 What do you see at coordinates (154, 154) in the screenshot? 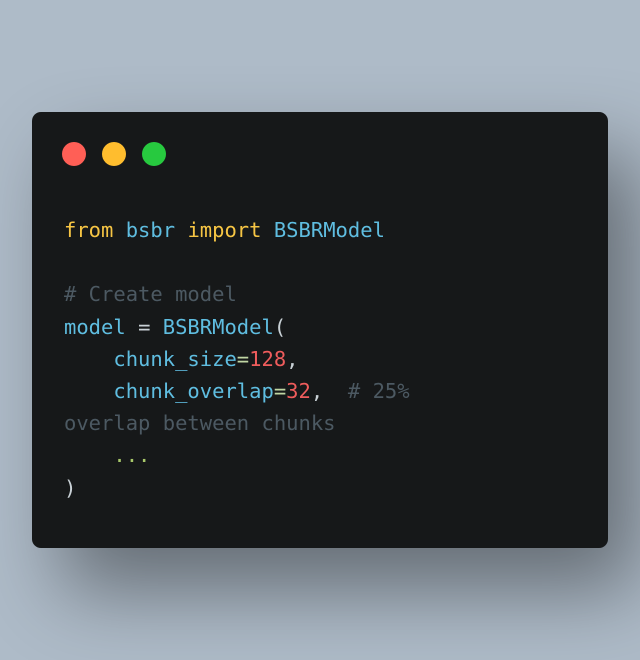
I see `maximize-button` at bounding box center [154, 154].